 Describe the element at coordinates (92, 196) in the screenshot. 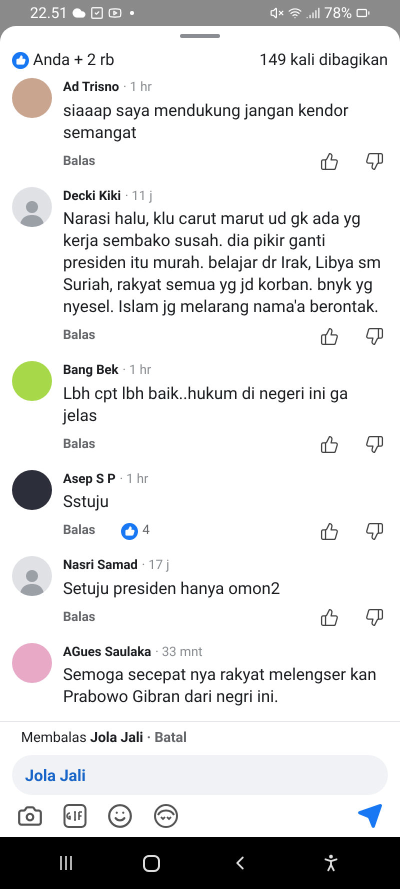

I see `comment-author: Decki Kiki` at that location.